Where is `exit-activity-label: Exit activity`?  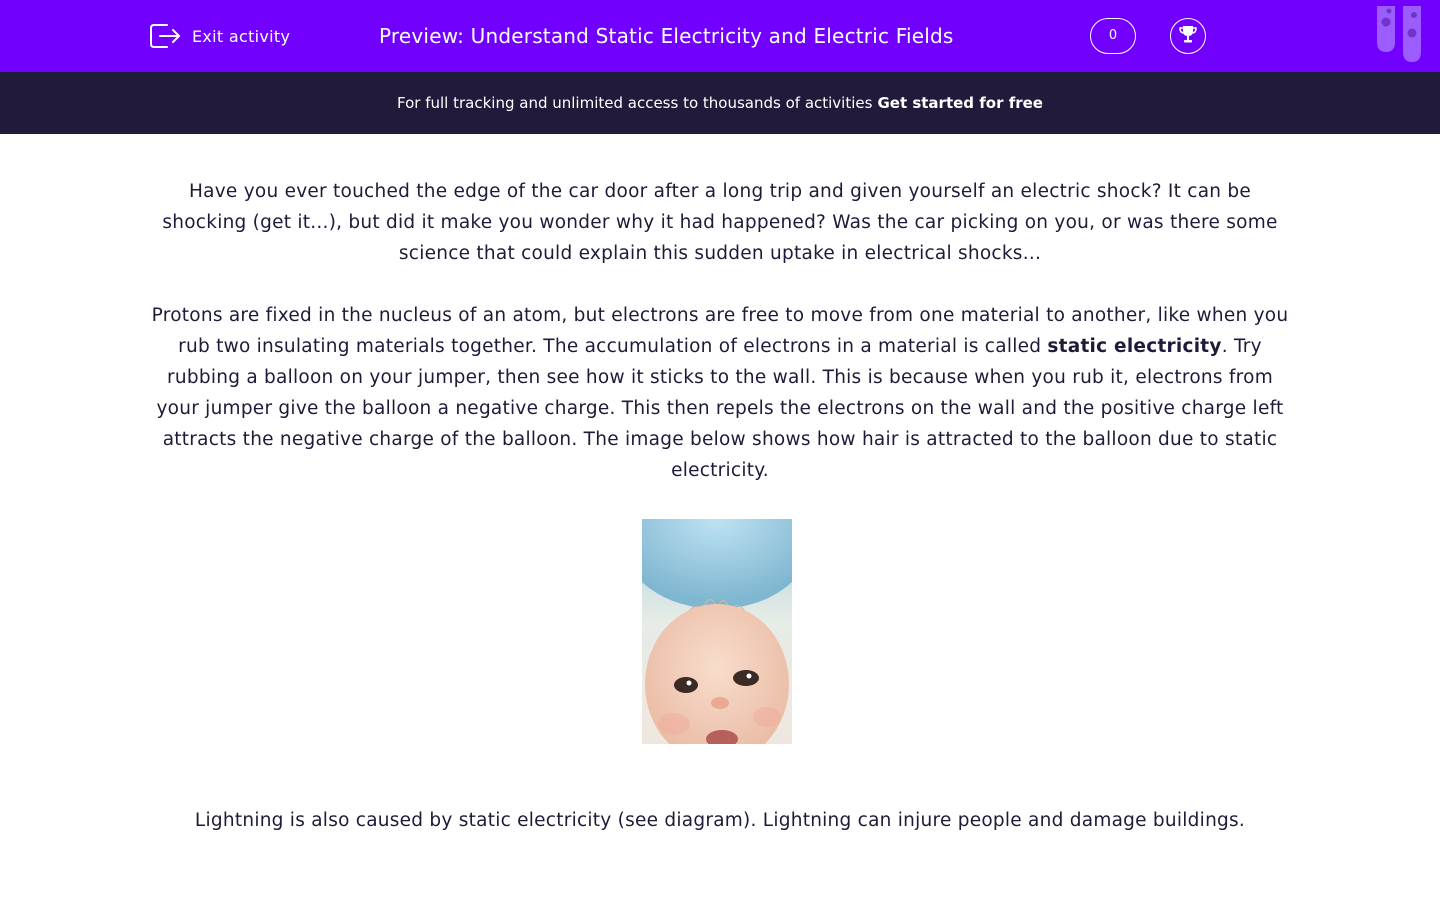 exit-activity-label: Exit activity is located at coordinates (241, 36).